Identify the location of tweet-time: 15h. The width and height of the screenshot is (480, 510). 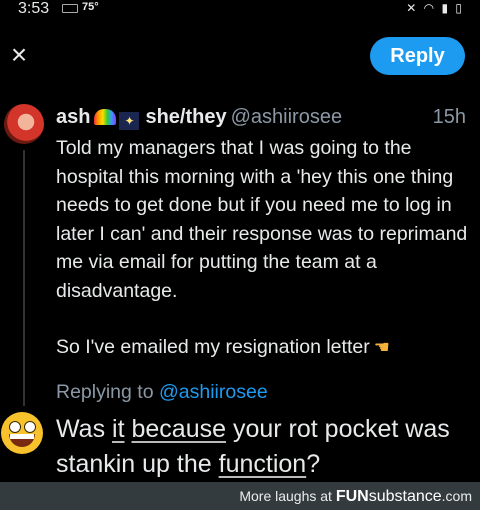
(449, 117).